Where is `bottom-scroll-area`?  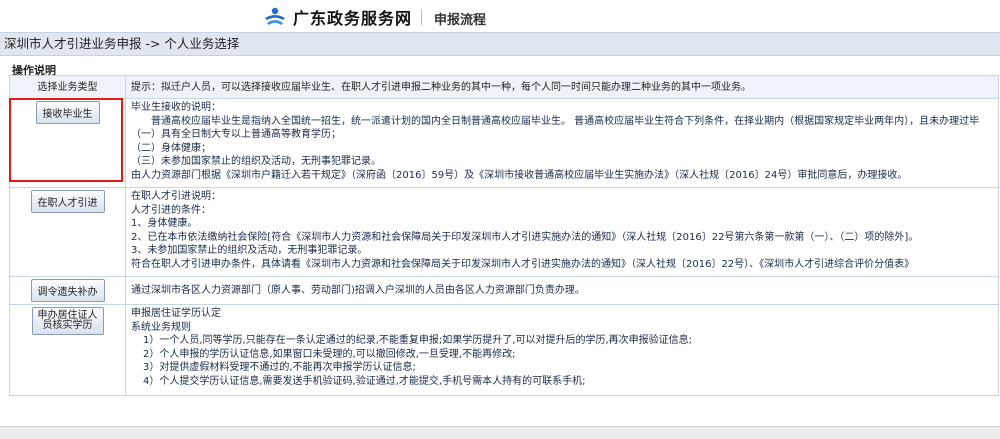 bottom-scroll-area is located at coordinates (500, 432).